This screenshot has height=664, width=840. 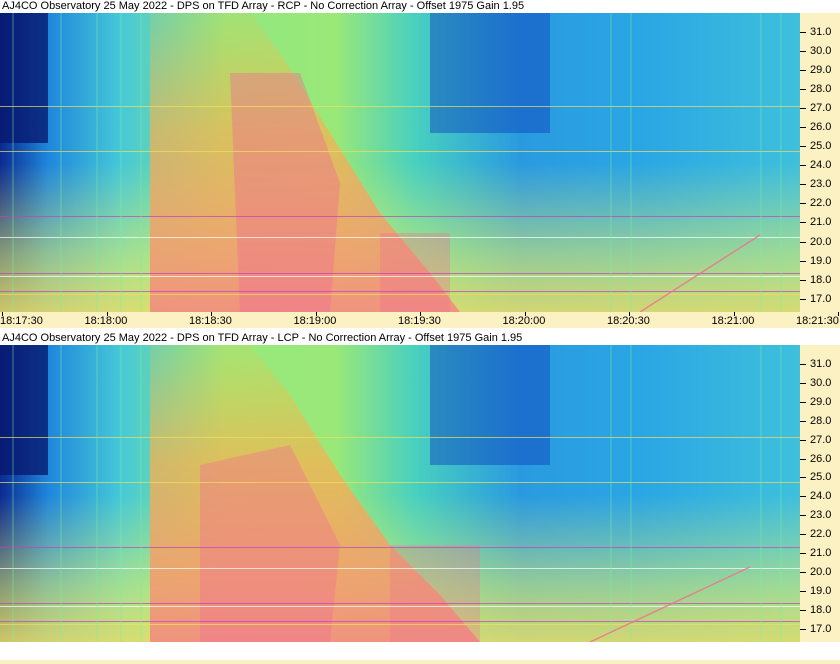 What do you see at coordinates (420, 653) in the screenshot?
I see `bottom-margin` at bounding box center [420, 653].